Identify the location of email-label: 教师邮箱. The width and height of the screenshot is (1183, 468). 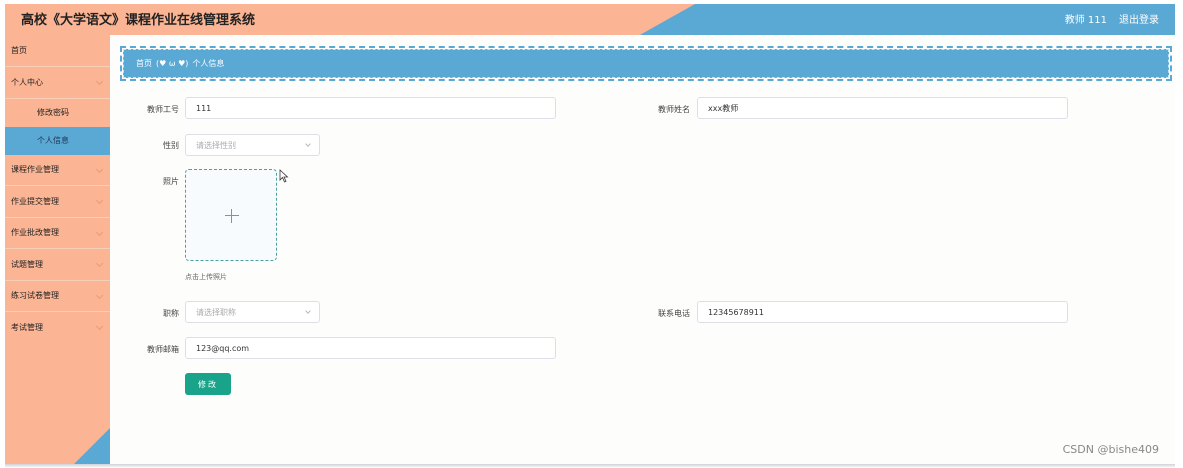
(163, 349).